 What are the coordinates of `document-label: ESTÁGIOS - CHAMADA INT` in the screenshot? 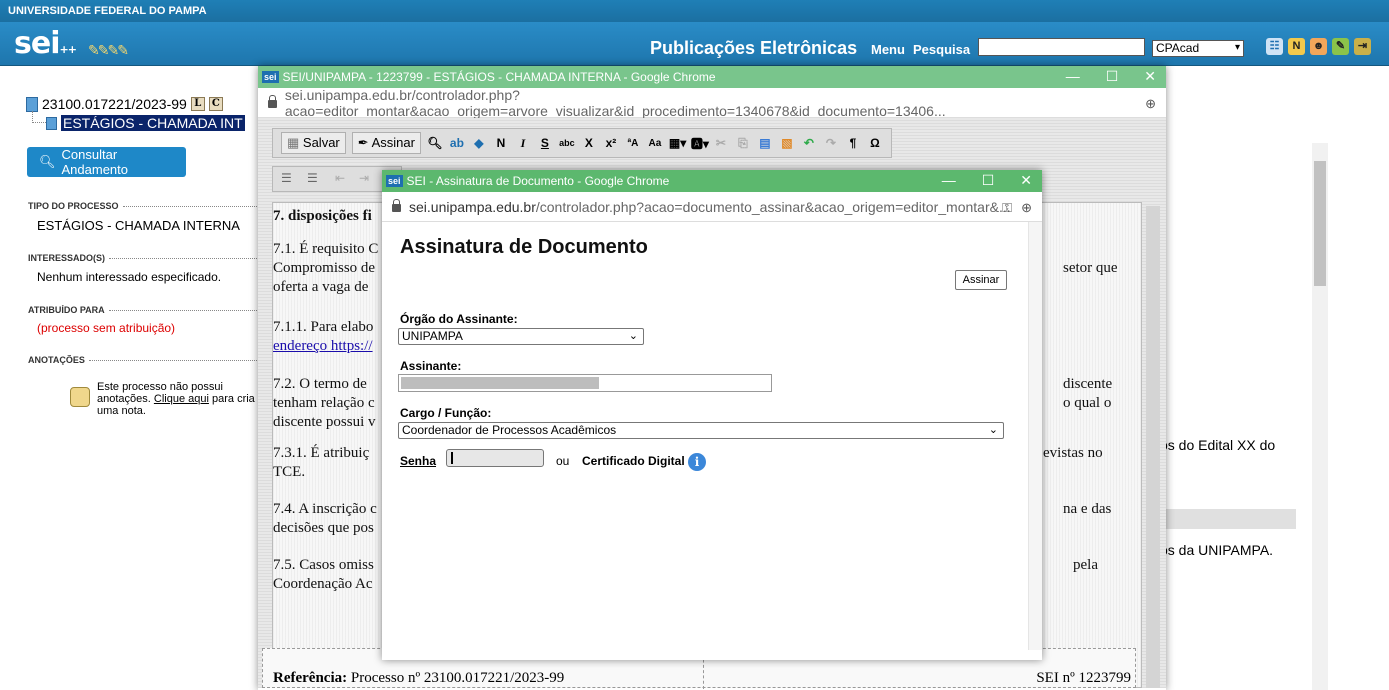 It's located at (153, 123).